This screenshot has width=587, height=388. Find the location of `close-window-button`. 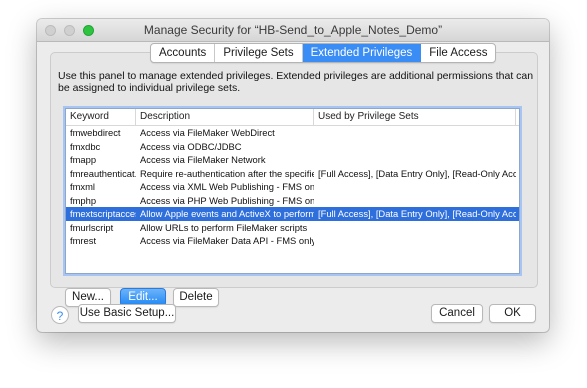

close-window-button is located at coordinates (50, 30).